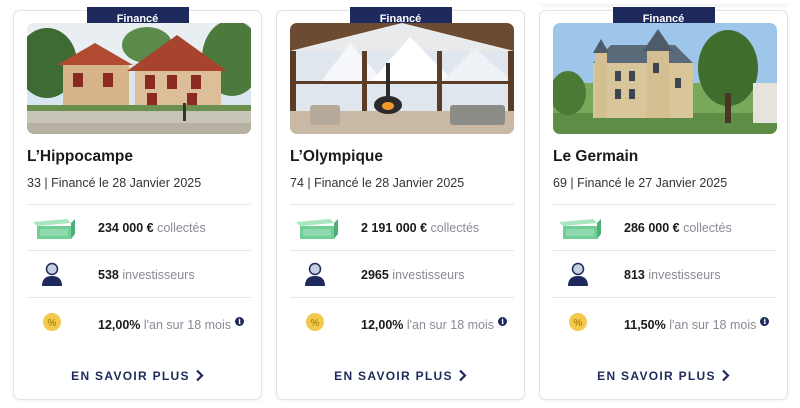 Image resolution: width=800 pixels, height=408 pixels. Describe the element at coordinates (139, 78) in the screenshot. I see `project-photo-villa` at that location.